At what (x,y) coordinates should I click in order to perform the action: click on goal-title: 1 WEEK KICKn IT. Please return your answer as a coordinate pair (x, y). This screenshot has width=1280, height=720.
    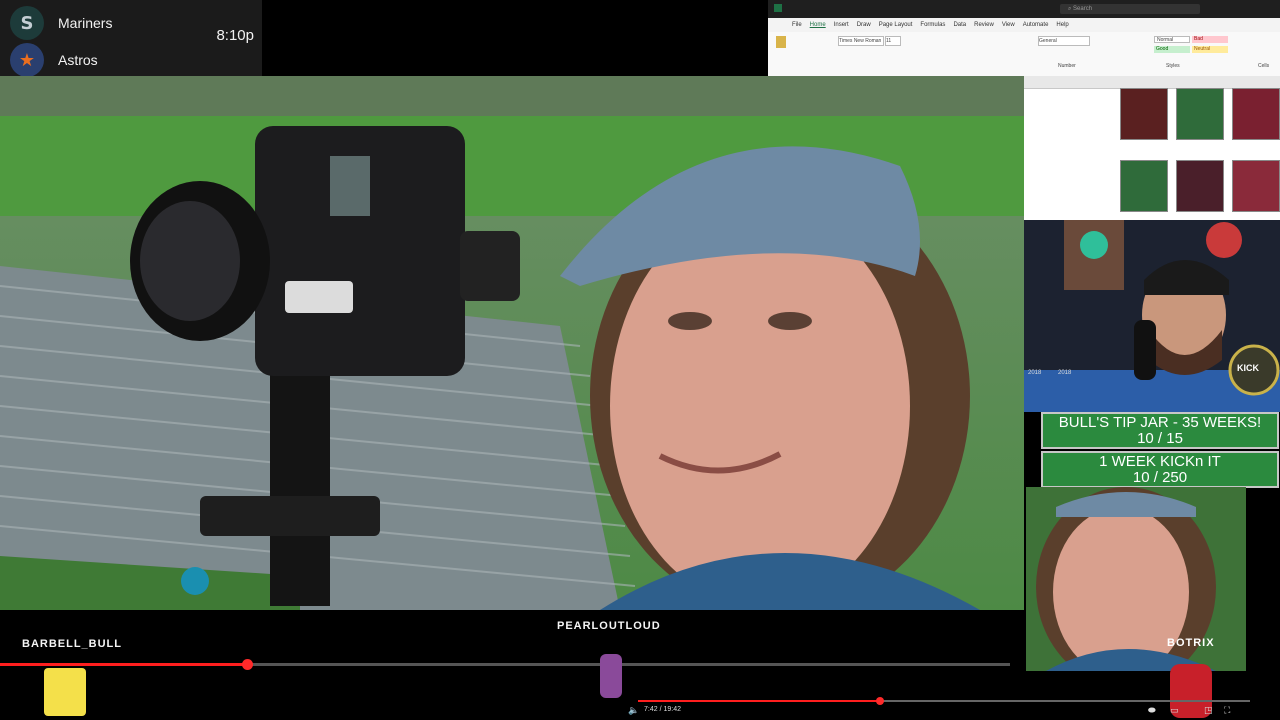
    Looking at the image, I should click on (1160, 461).